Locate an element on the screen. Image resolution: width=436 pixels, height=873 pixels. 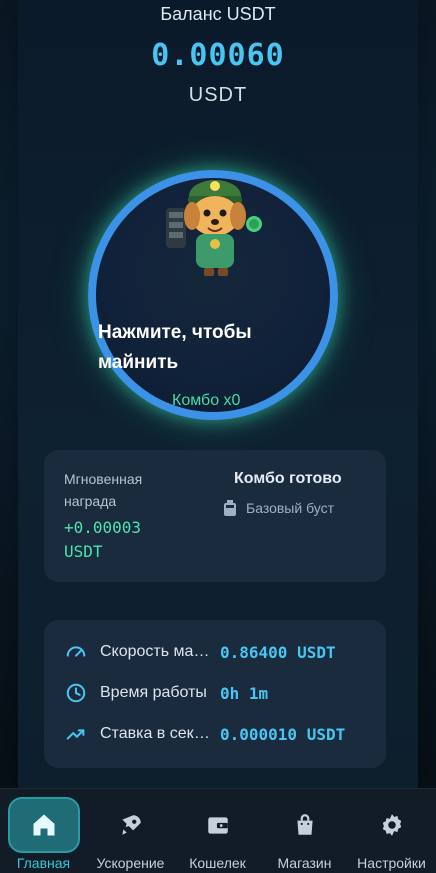
nav-label: Ускорение is located at coordinates (130, 863).